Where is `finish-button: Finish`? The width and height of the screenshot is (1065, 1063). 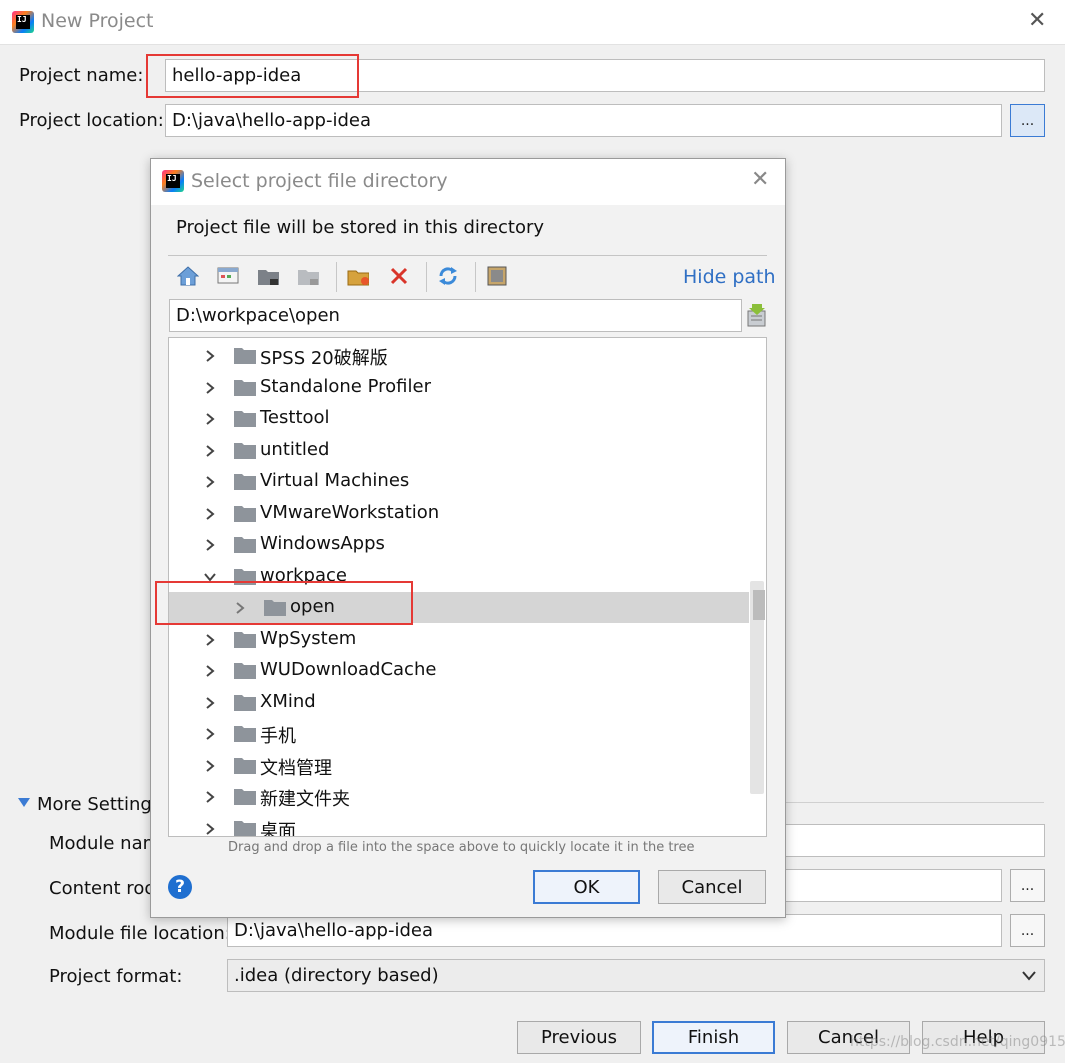
finish-button: Finish is located at coordinates (713, 1037).